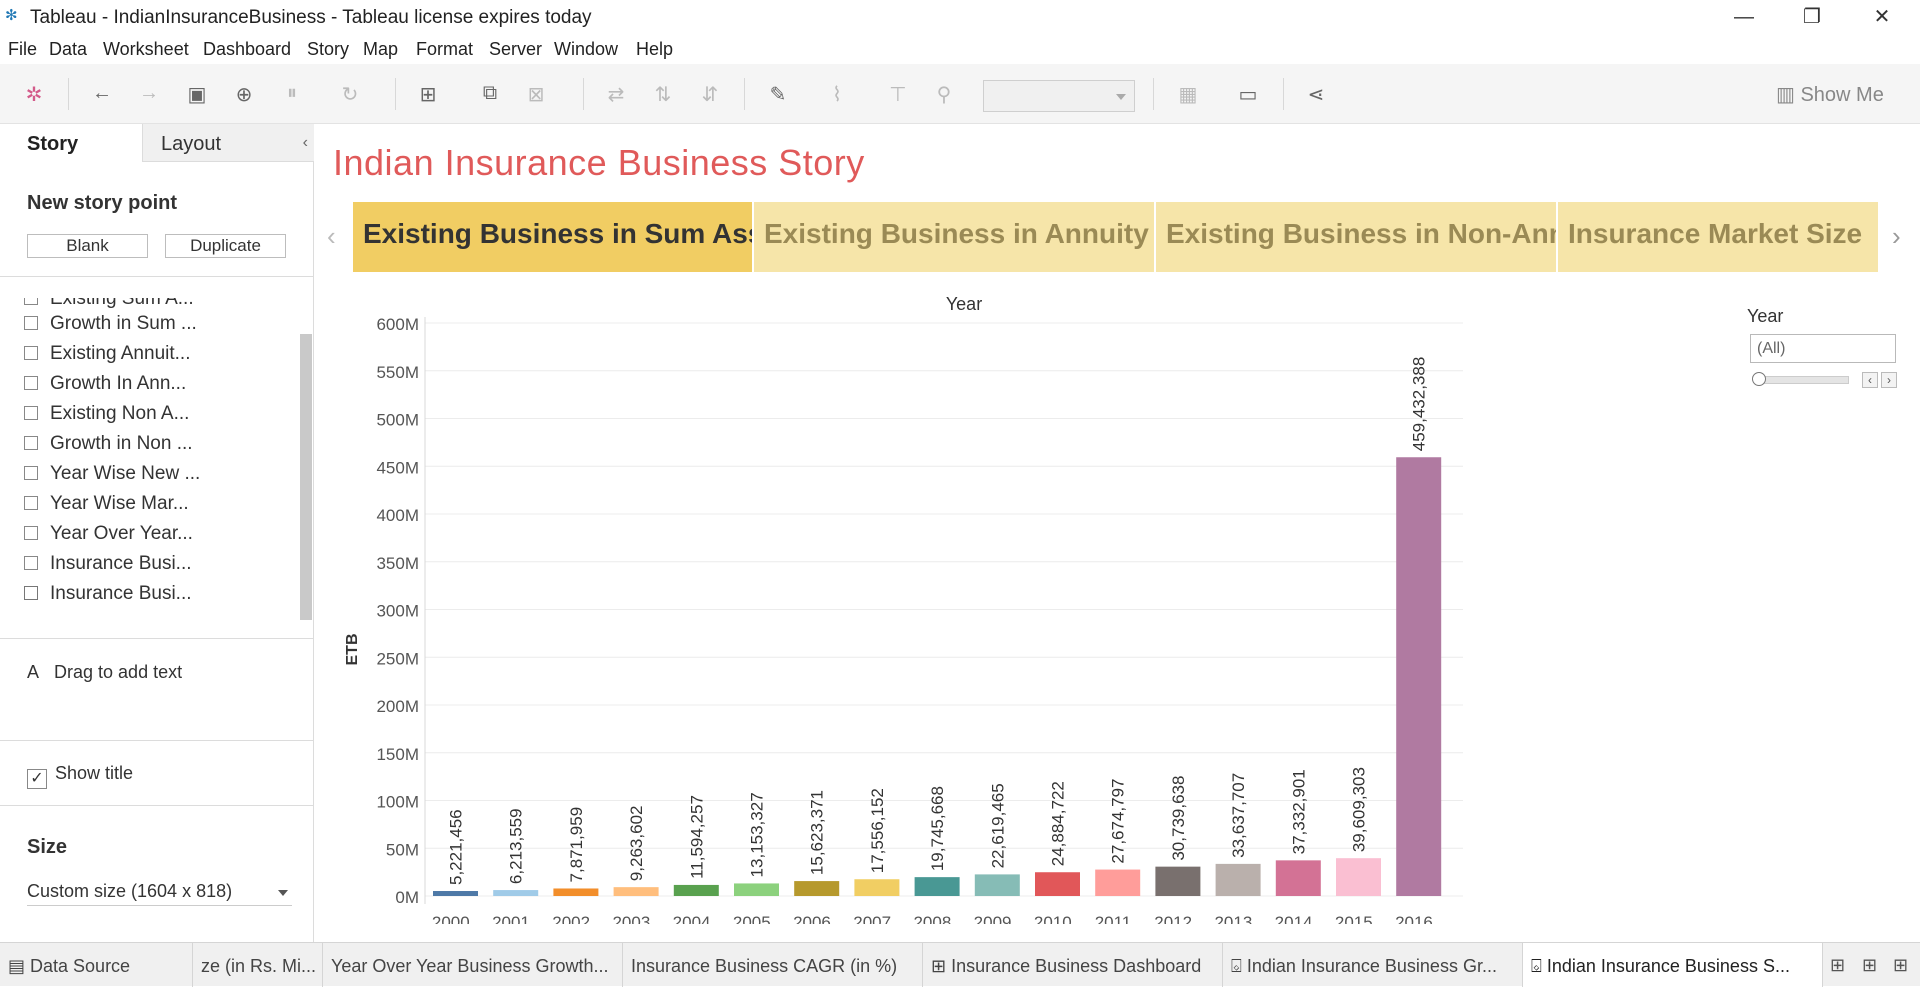 The height and width of the screenshot is (987, 1920). Describe the element at coordinates (773, 965) in the screenshot. I see `tab-sheet: Insurance Business CAGR (in %)` at that location.